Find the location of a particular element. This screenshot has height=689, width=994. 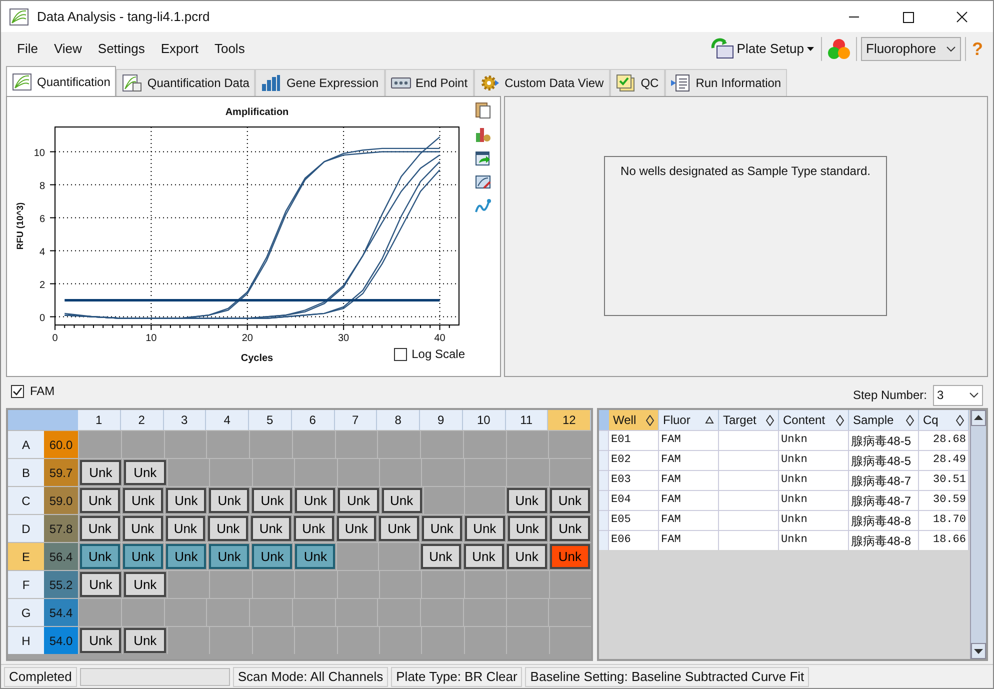

temperature-cell: 59.0 is located at coordinates (61, 500).